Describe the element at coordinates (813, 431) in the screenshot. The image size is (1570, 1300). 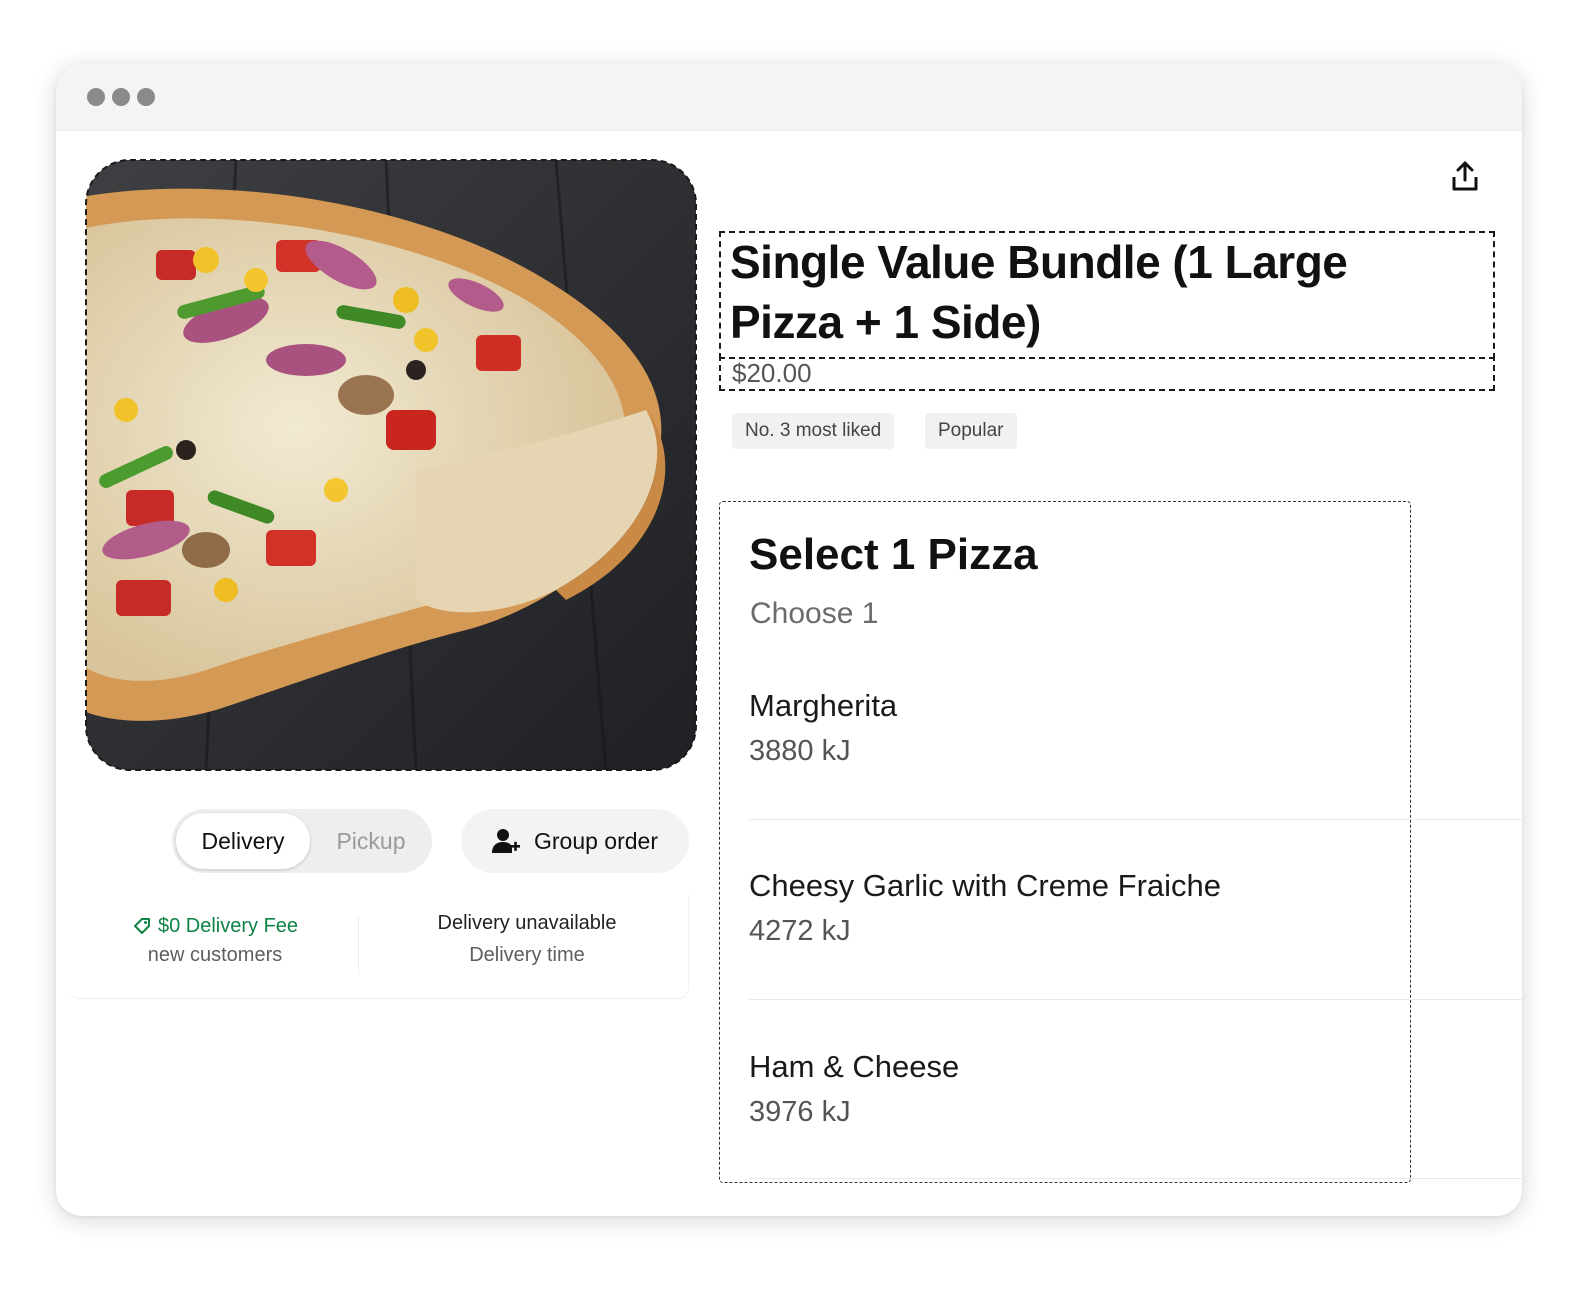
I see `tag-most-liked: No. 3 most liked` at that location.